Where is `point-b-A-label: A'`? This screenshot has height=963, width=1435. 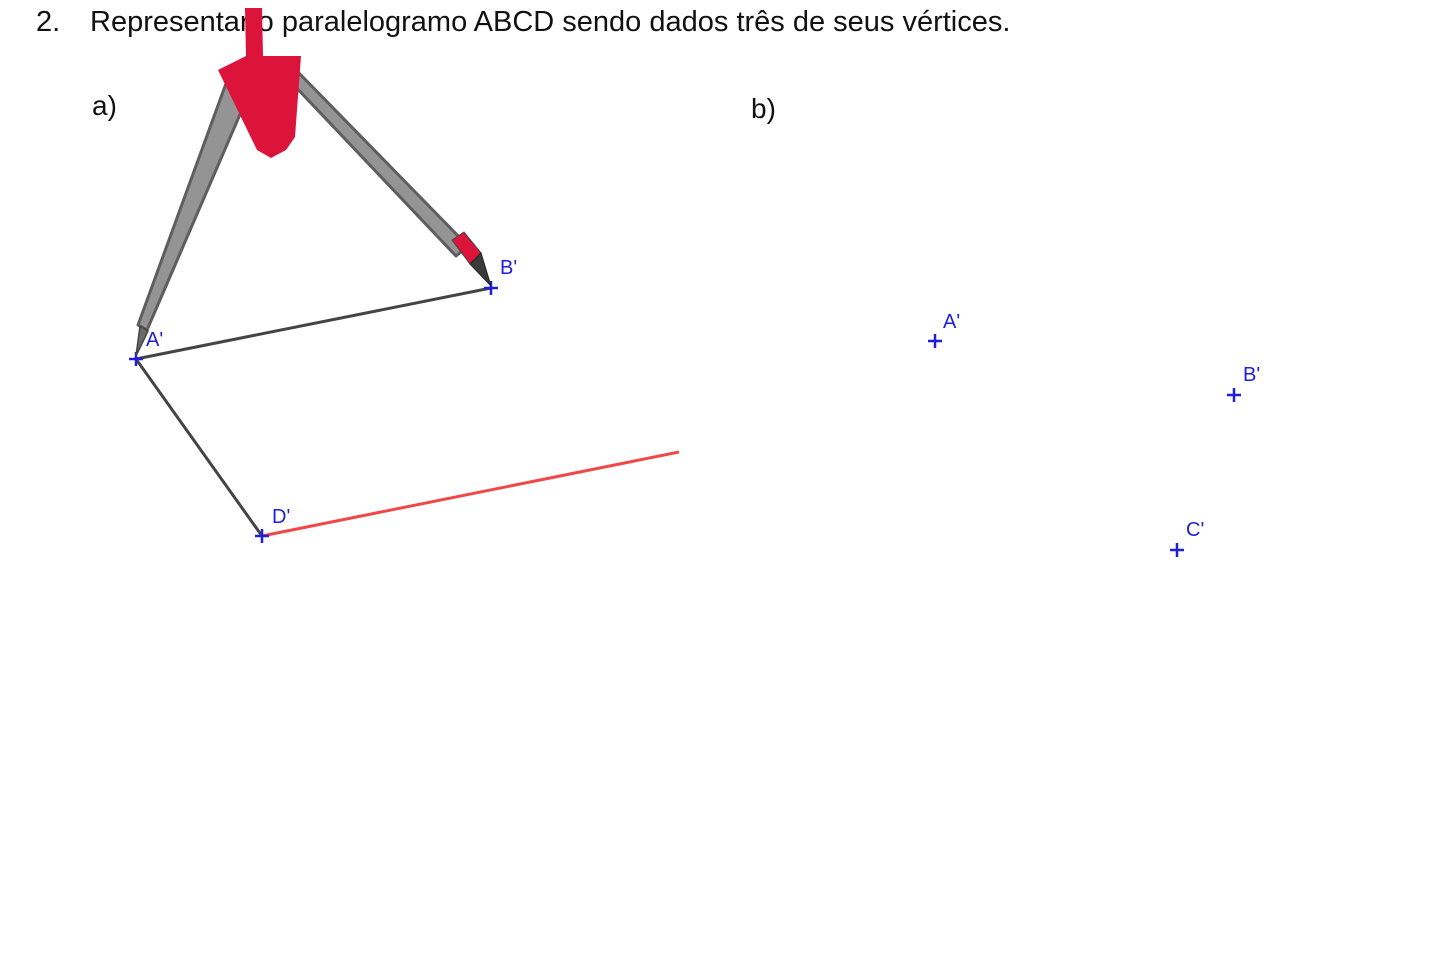
point-b-A-label: A' is located at coordinates (951, 322).